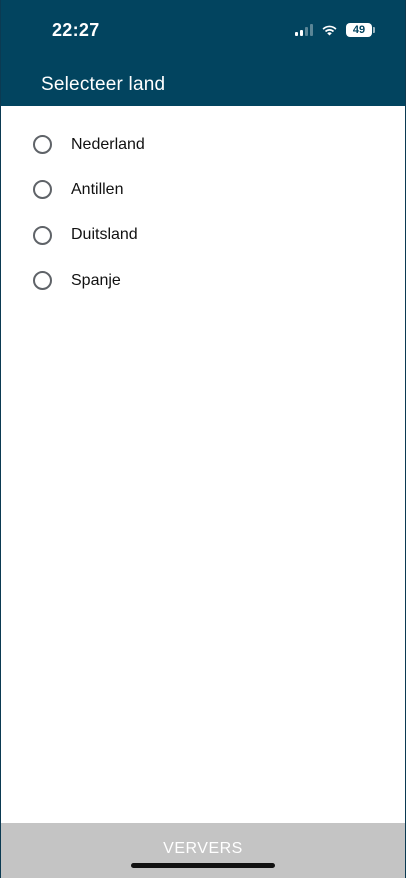  Describe the element at coordinates (203, 235) in the screenshot. I see `country-option-duitsland: Duitsland` at that location.